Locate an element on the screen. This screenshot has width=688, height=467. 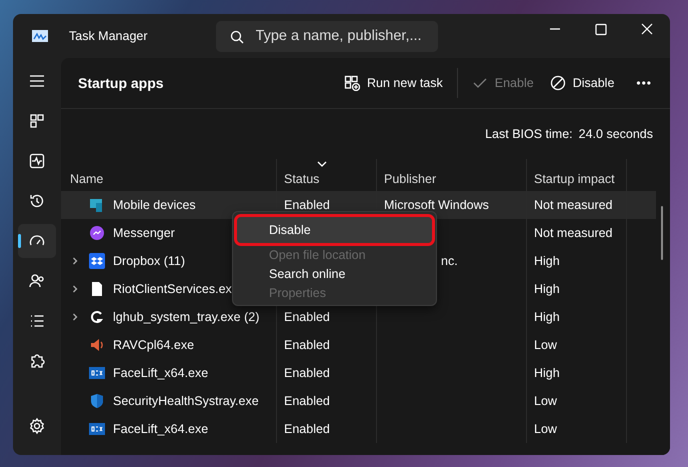
disable-button: Disable is located at coordinates (582, 83).